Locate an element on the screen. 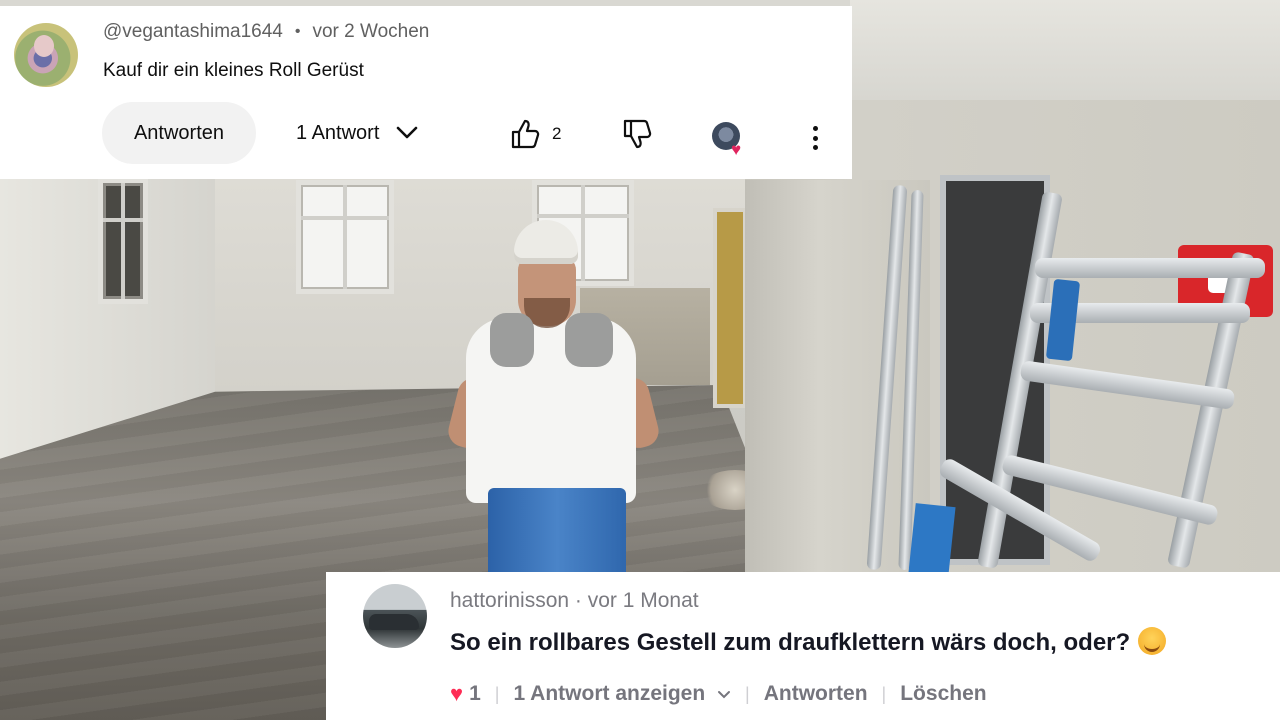  comment-header: @vegantashima1644 • vor 2 Wochen is located at coordinates (266, 32).